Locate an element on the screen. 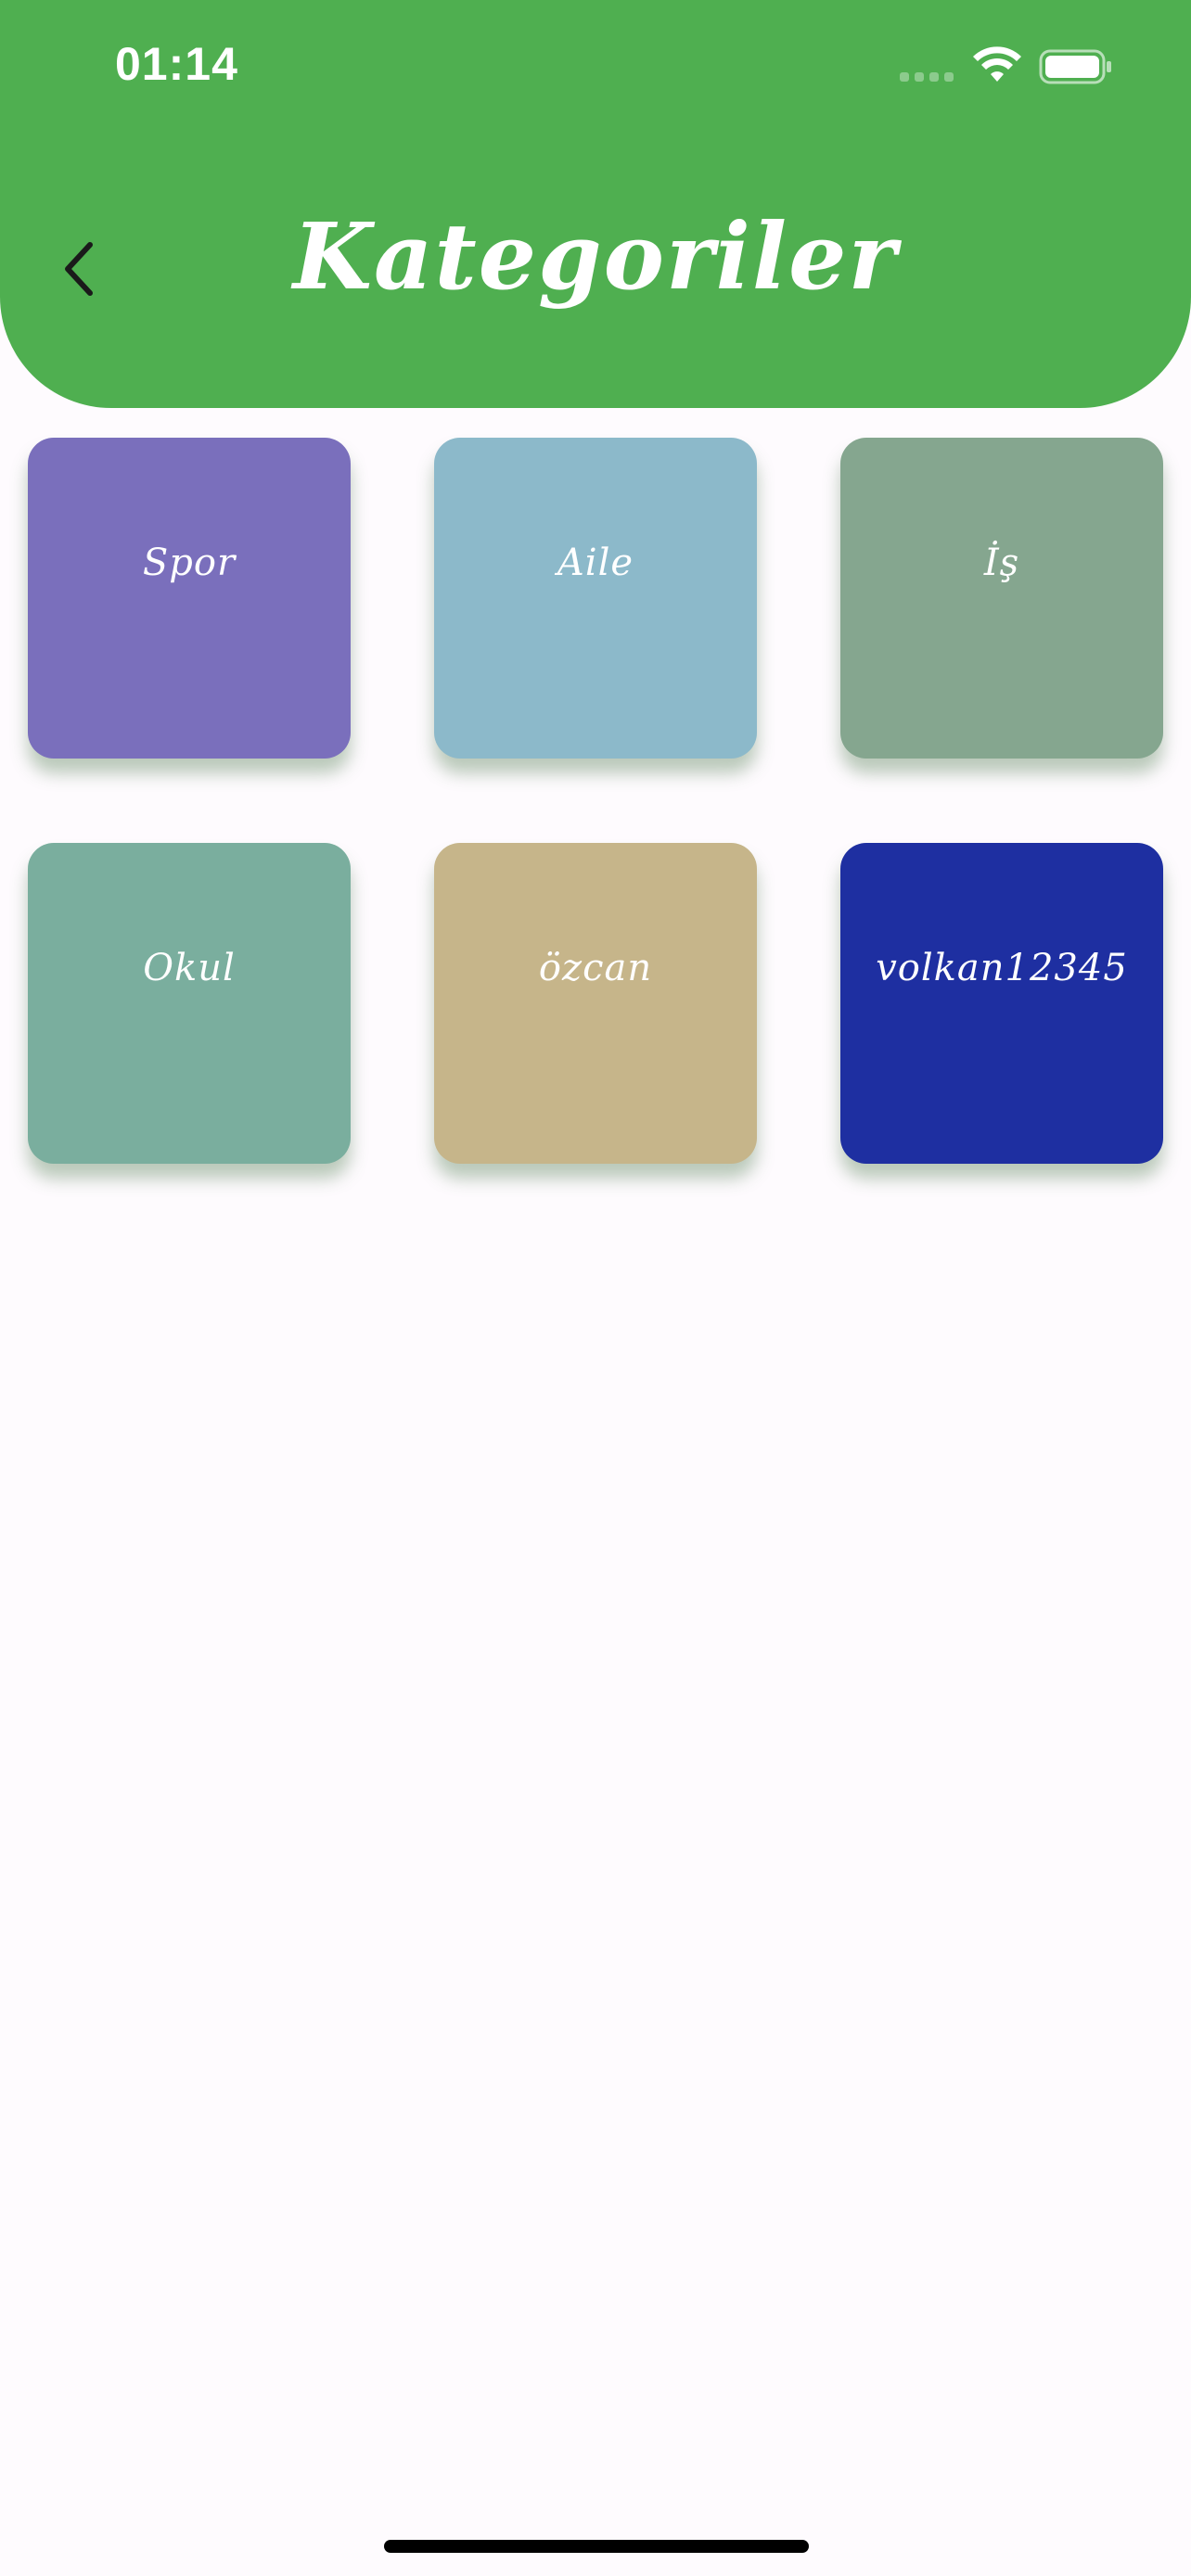 This screenshot has width=1191, height=2576. category-label: İş is located at coordinates (1001, 563).